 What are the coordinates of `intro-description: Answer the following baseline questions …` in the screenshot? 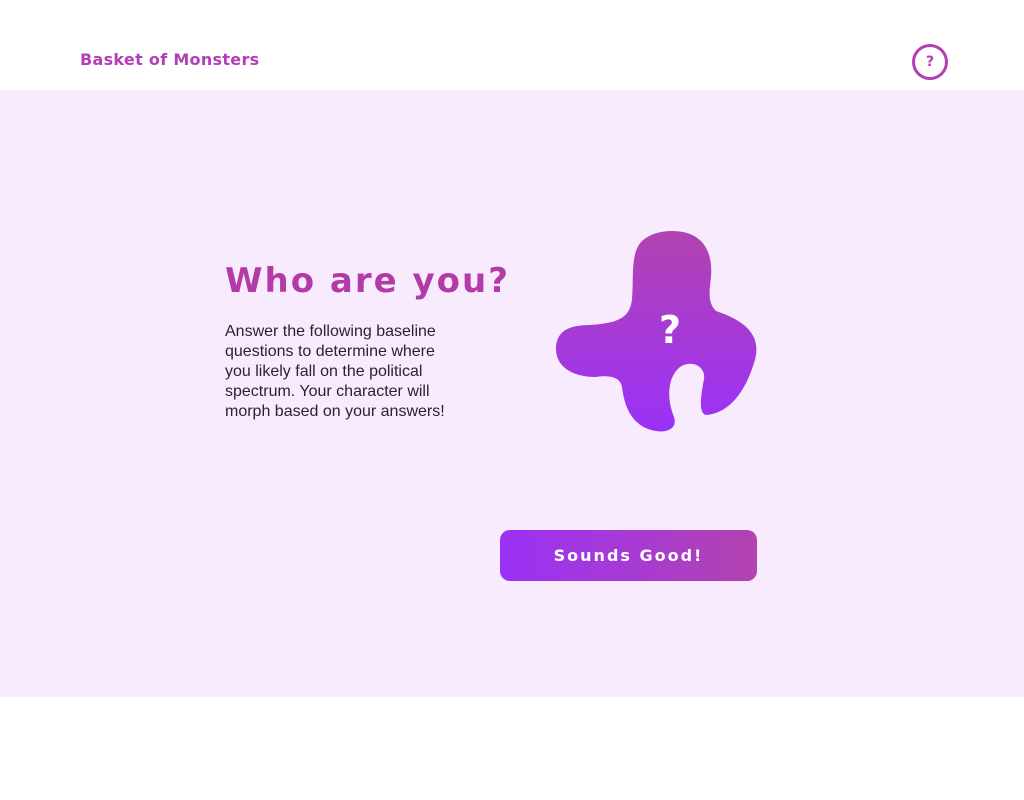 It's located at (335, 371).